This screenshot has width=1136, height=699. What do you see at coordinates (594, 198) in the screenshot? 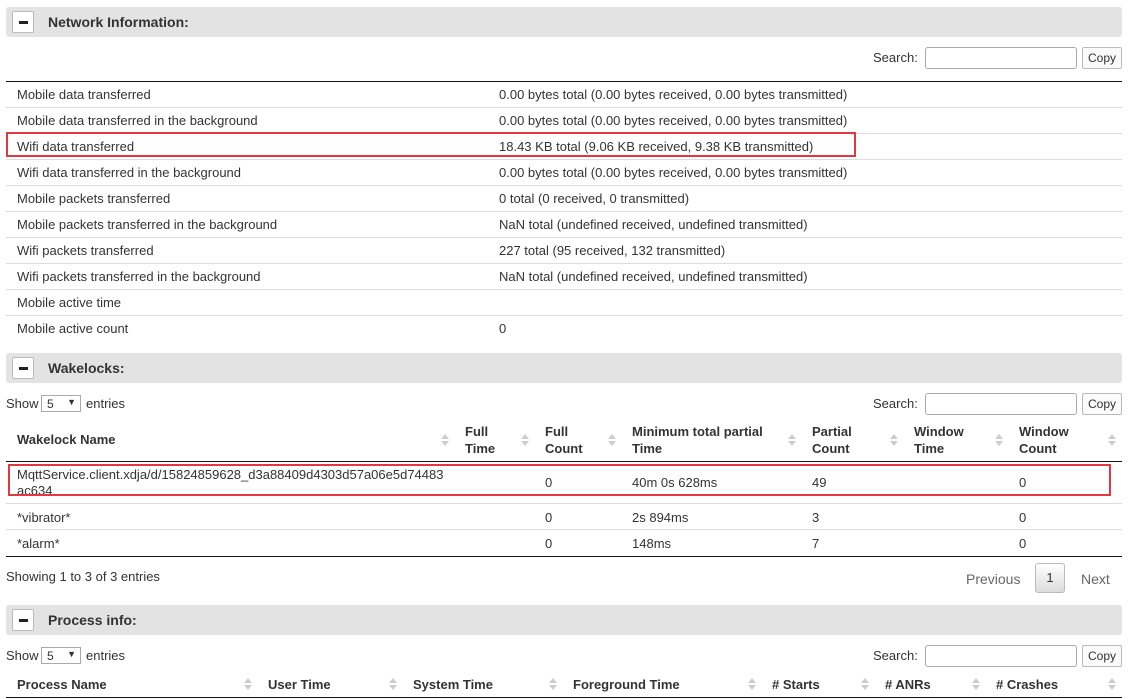
I see `network-row-value: 0 total (0 received, 0 transmitted)` at bounding box center [594, 198].